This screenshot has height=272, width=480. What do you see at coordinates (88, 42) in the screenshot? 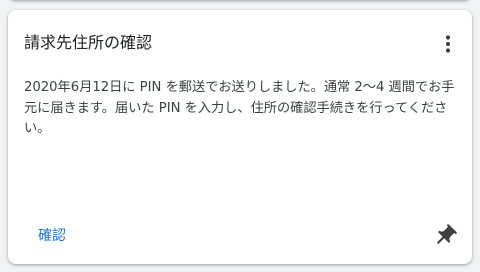
I see `card-title: 請求先住所の確認` at bounding box center [88, 42].